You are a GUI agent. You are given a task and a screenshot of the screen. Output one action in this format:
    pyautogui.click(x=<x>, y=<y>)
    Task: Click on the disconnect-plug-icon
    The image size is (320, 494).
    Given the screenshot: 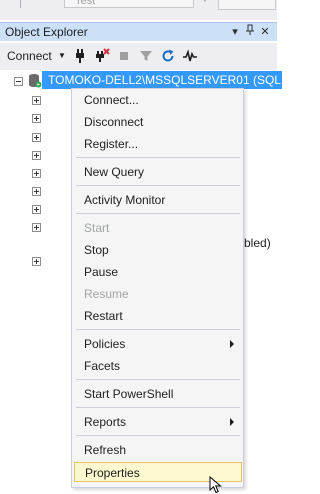 What is the action you would take?
    pyautogui.click(x=102, y=56)
    